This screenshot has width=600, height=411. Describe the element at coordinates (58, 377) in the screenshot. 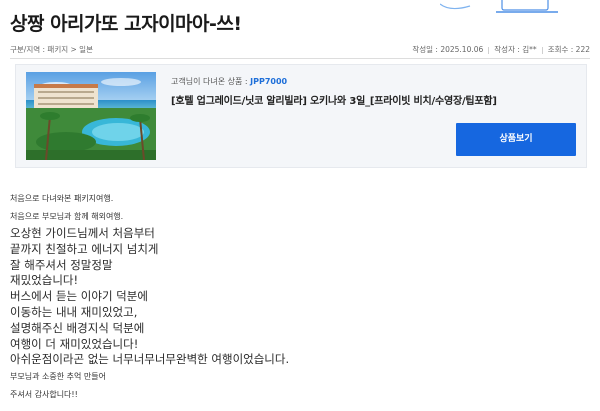

I see `review-line: 부모님과 소중한 추억 만들어` at that location.